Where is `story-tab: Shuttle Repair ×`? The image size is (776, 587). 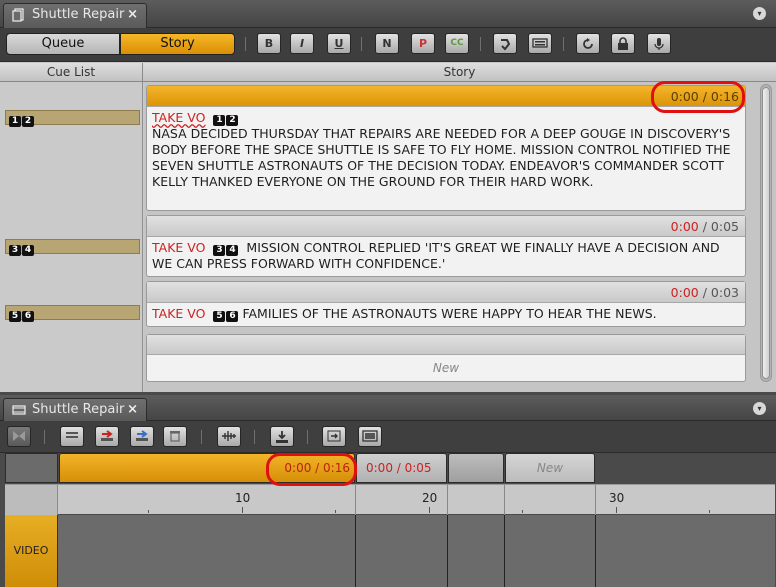 story-tab: Shuttle Repair × is located at coordinates (75, 15).